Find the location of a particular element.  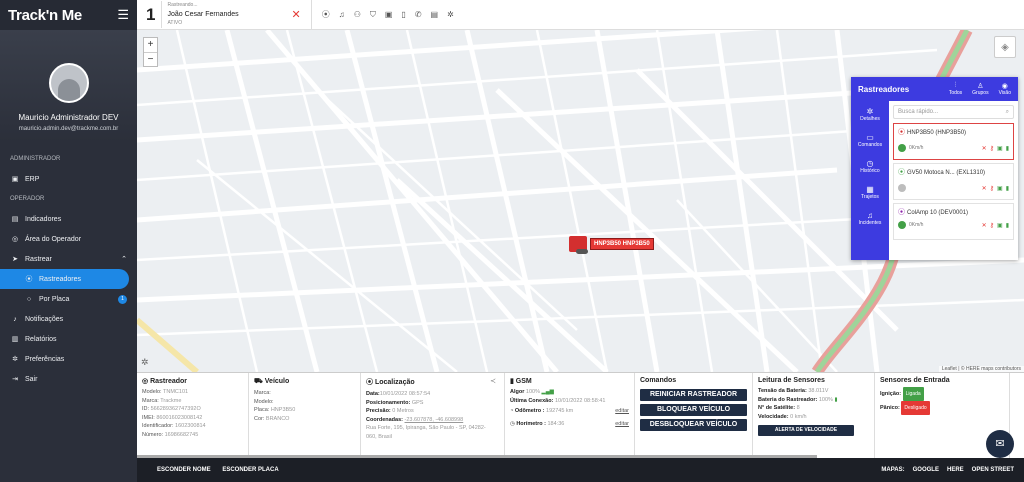

sidebar-item-sair: ⇥ Sair is located at coordinates (68, 379).